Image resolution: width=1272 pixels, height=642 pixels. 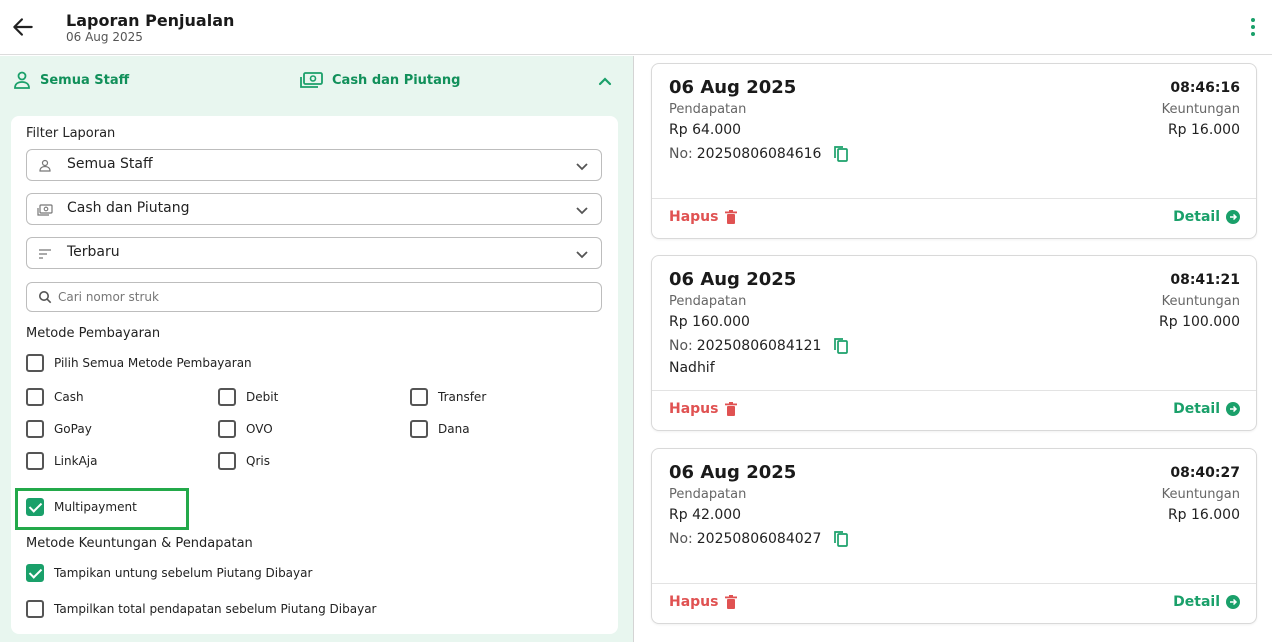 What do you see at coordinates (245, 429) in the screenshot?
I see `checkbox-ovo: OVO` at bounding box center [245, 429].